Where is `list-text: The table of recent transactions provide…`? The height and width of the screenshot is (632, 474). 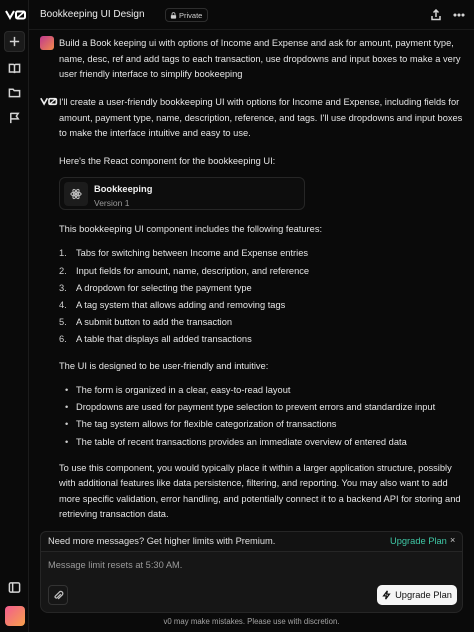
list-text: The table of recent transactions provide… is located at coordinates (241, 441).